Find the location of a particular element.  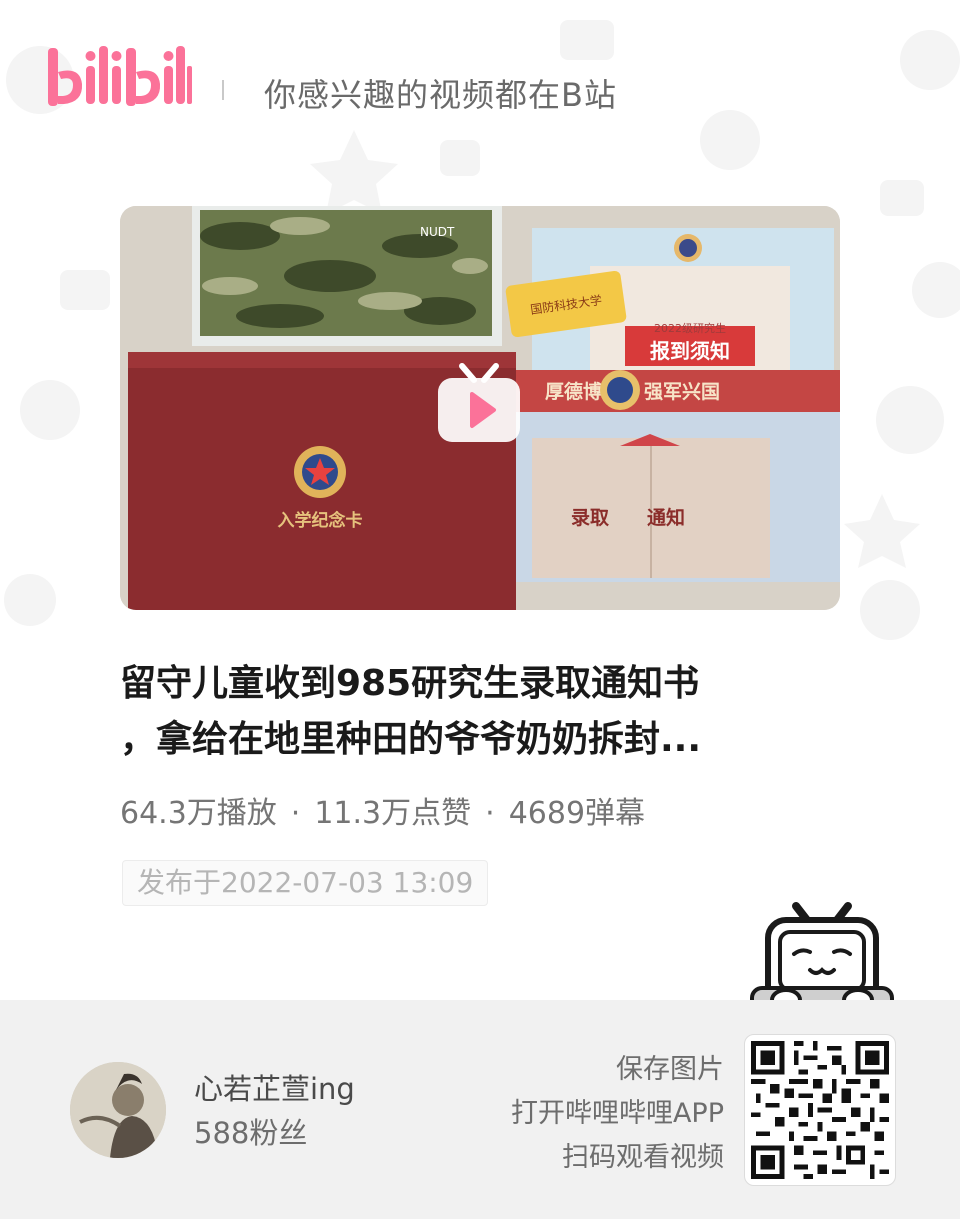

tv-play-icon is located at coordinates (479, 402).